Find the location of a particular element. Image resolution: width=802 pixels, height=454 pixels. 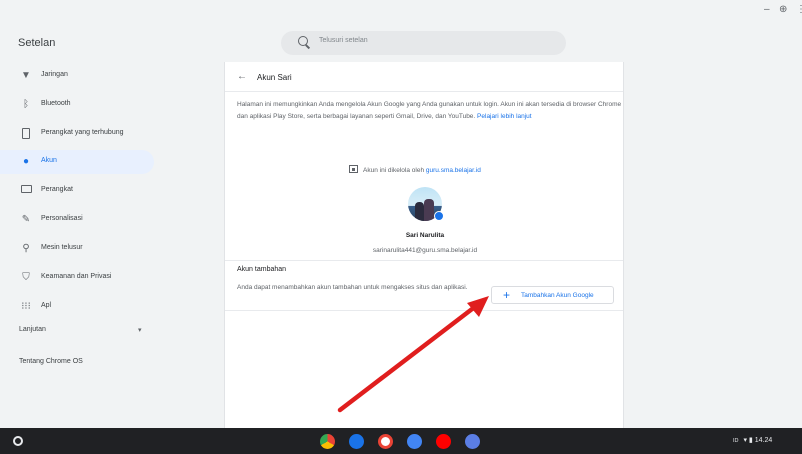

docs-icon is located at coordinates (414, 441).